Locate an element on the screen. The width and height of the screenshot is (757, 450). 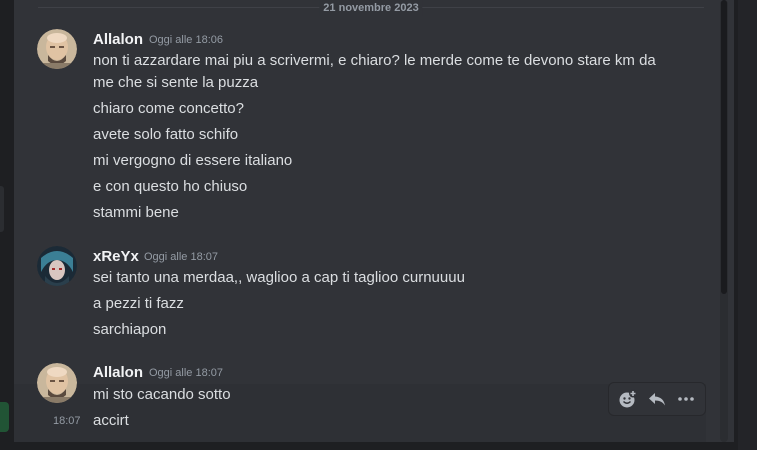
message-timestamp: Oggi alle 18:06 is located at coordinates (186, 40).